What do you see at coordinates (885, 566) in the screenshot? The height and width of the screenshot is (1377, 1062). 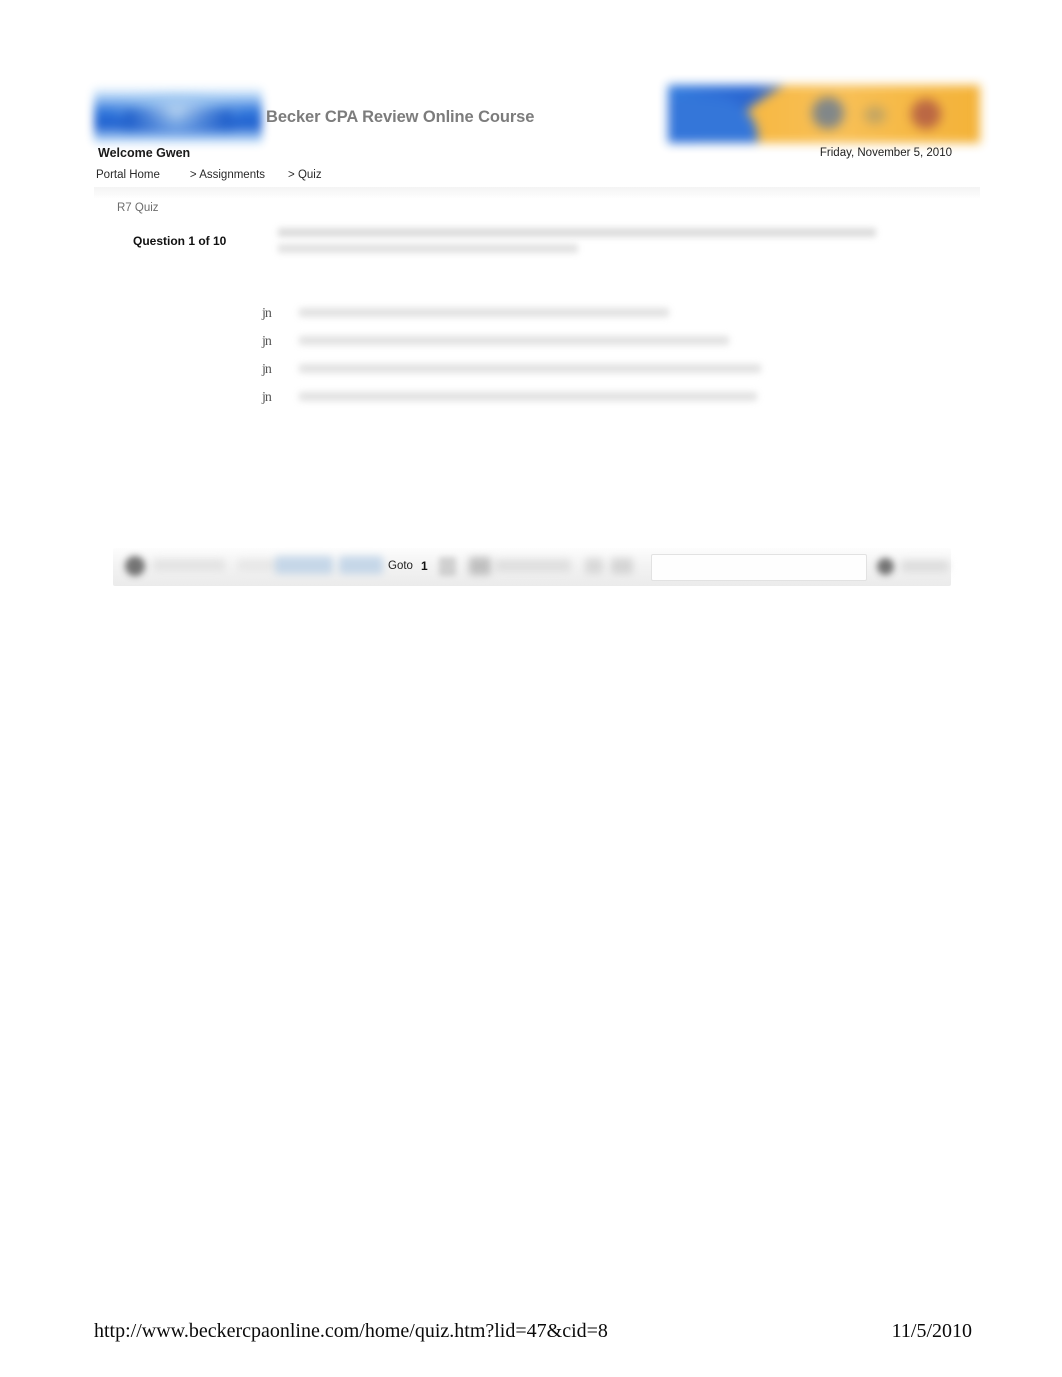 I see `submit-icon` at bounding box center [885, 566].